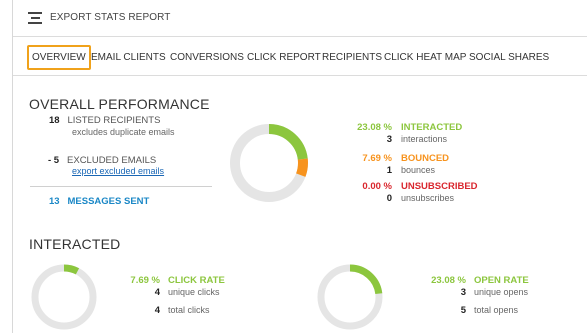 The width and height of the screenshot is (587, 333). I want to click on report-header: EXPORT STATS REPORT, so click(300, 18).